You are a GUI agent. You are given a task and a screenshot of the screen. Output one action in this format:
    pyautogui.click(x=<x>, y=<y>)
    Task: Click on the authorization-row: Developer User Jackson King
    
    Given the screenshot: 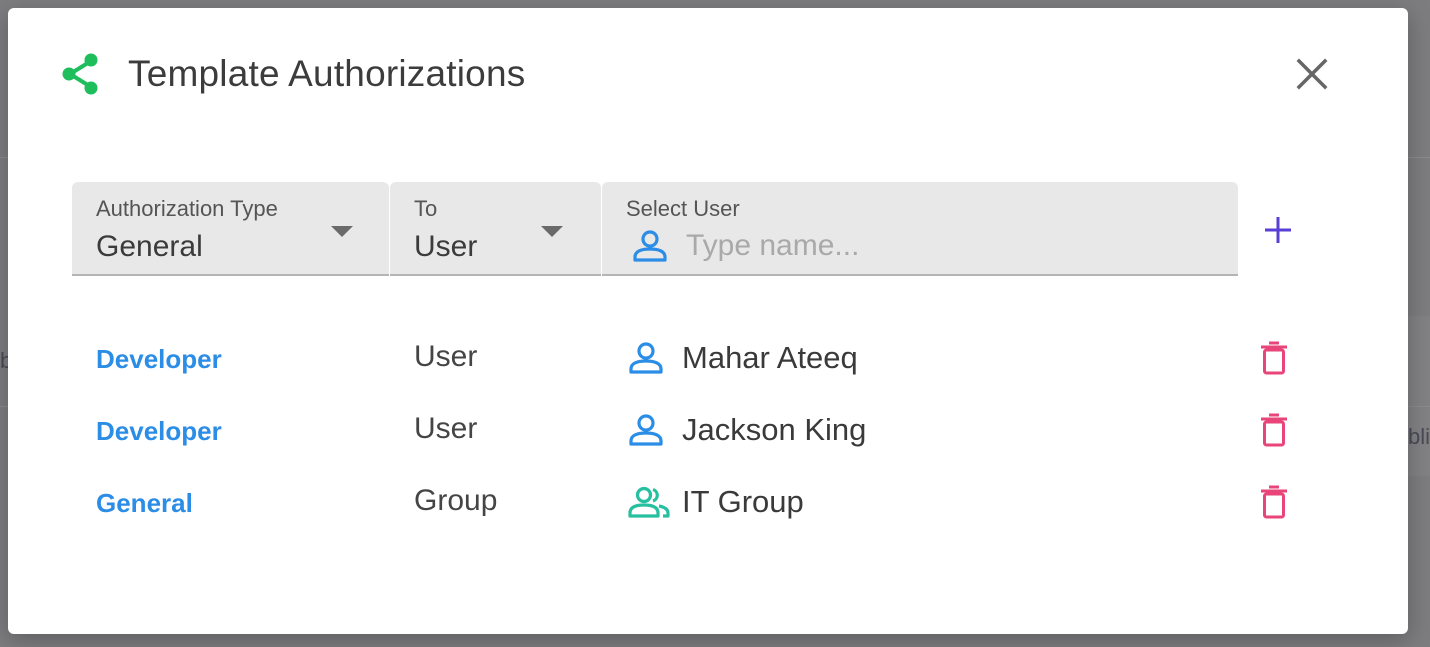 What is the action you would take?
    pyautogui.click(x=708, y=431)
    